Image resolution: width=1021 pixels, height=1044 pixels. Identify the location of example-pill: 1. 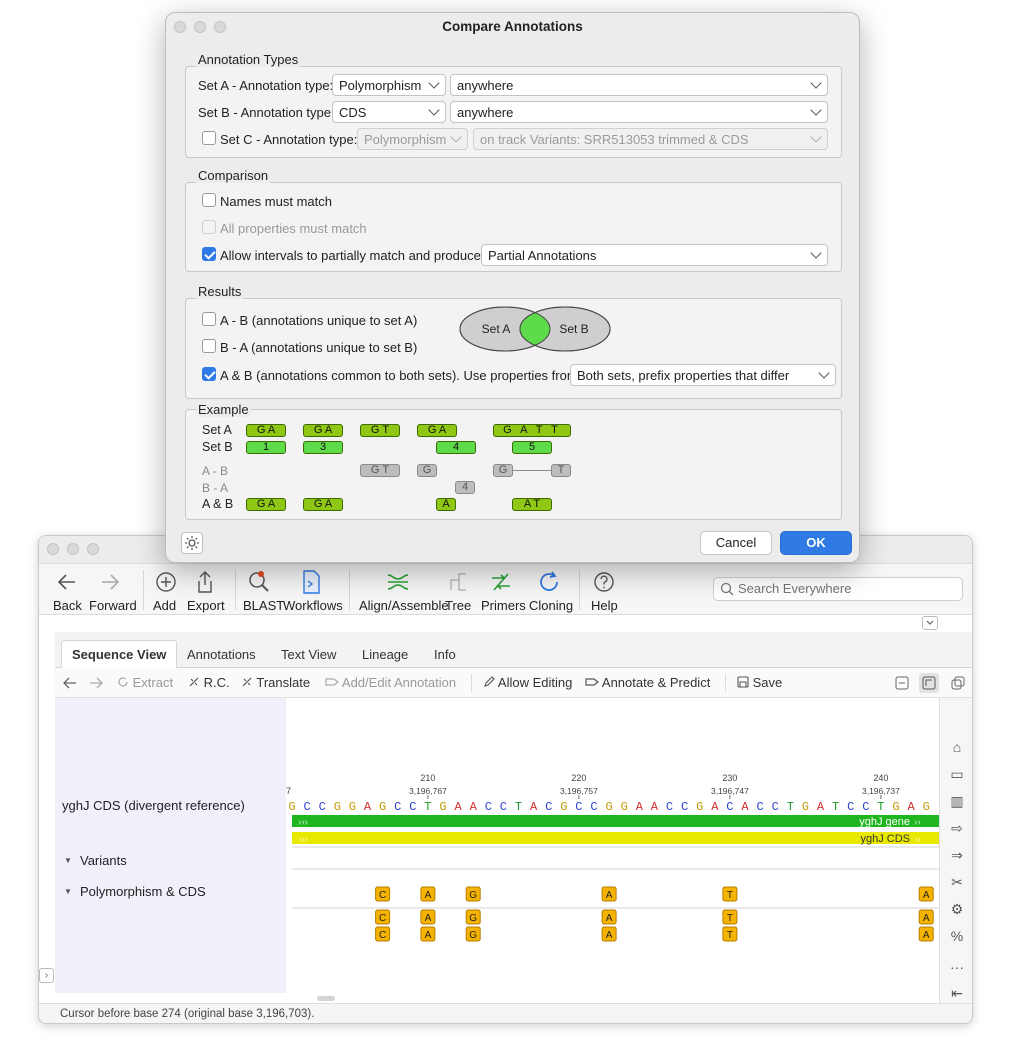
(266, 447).